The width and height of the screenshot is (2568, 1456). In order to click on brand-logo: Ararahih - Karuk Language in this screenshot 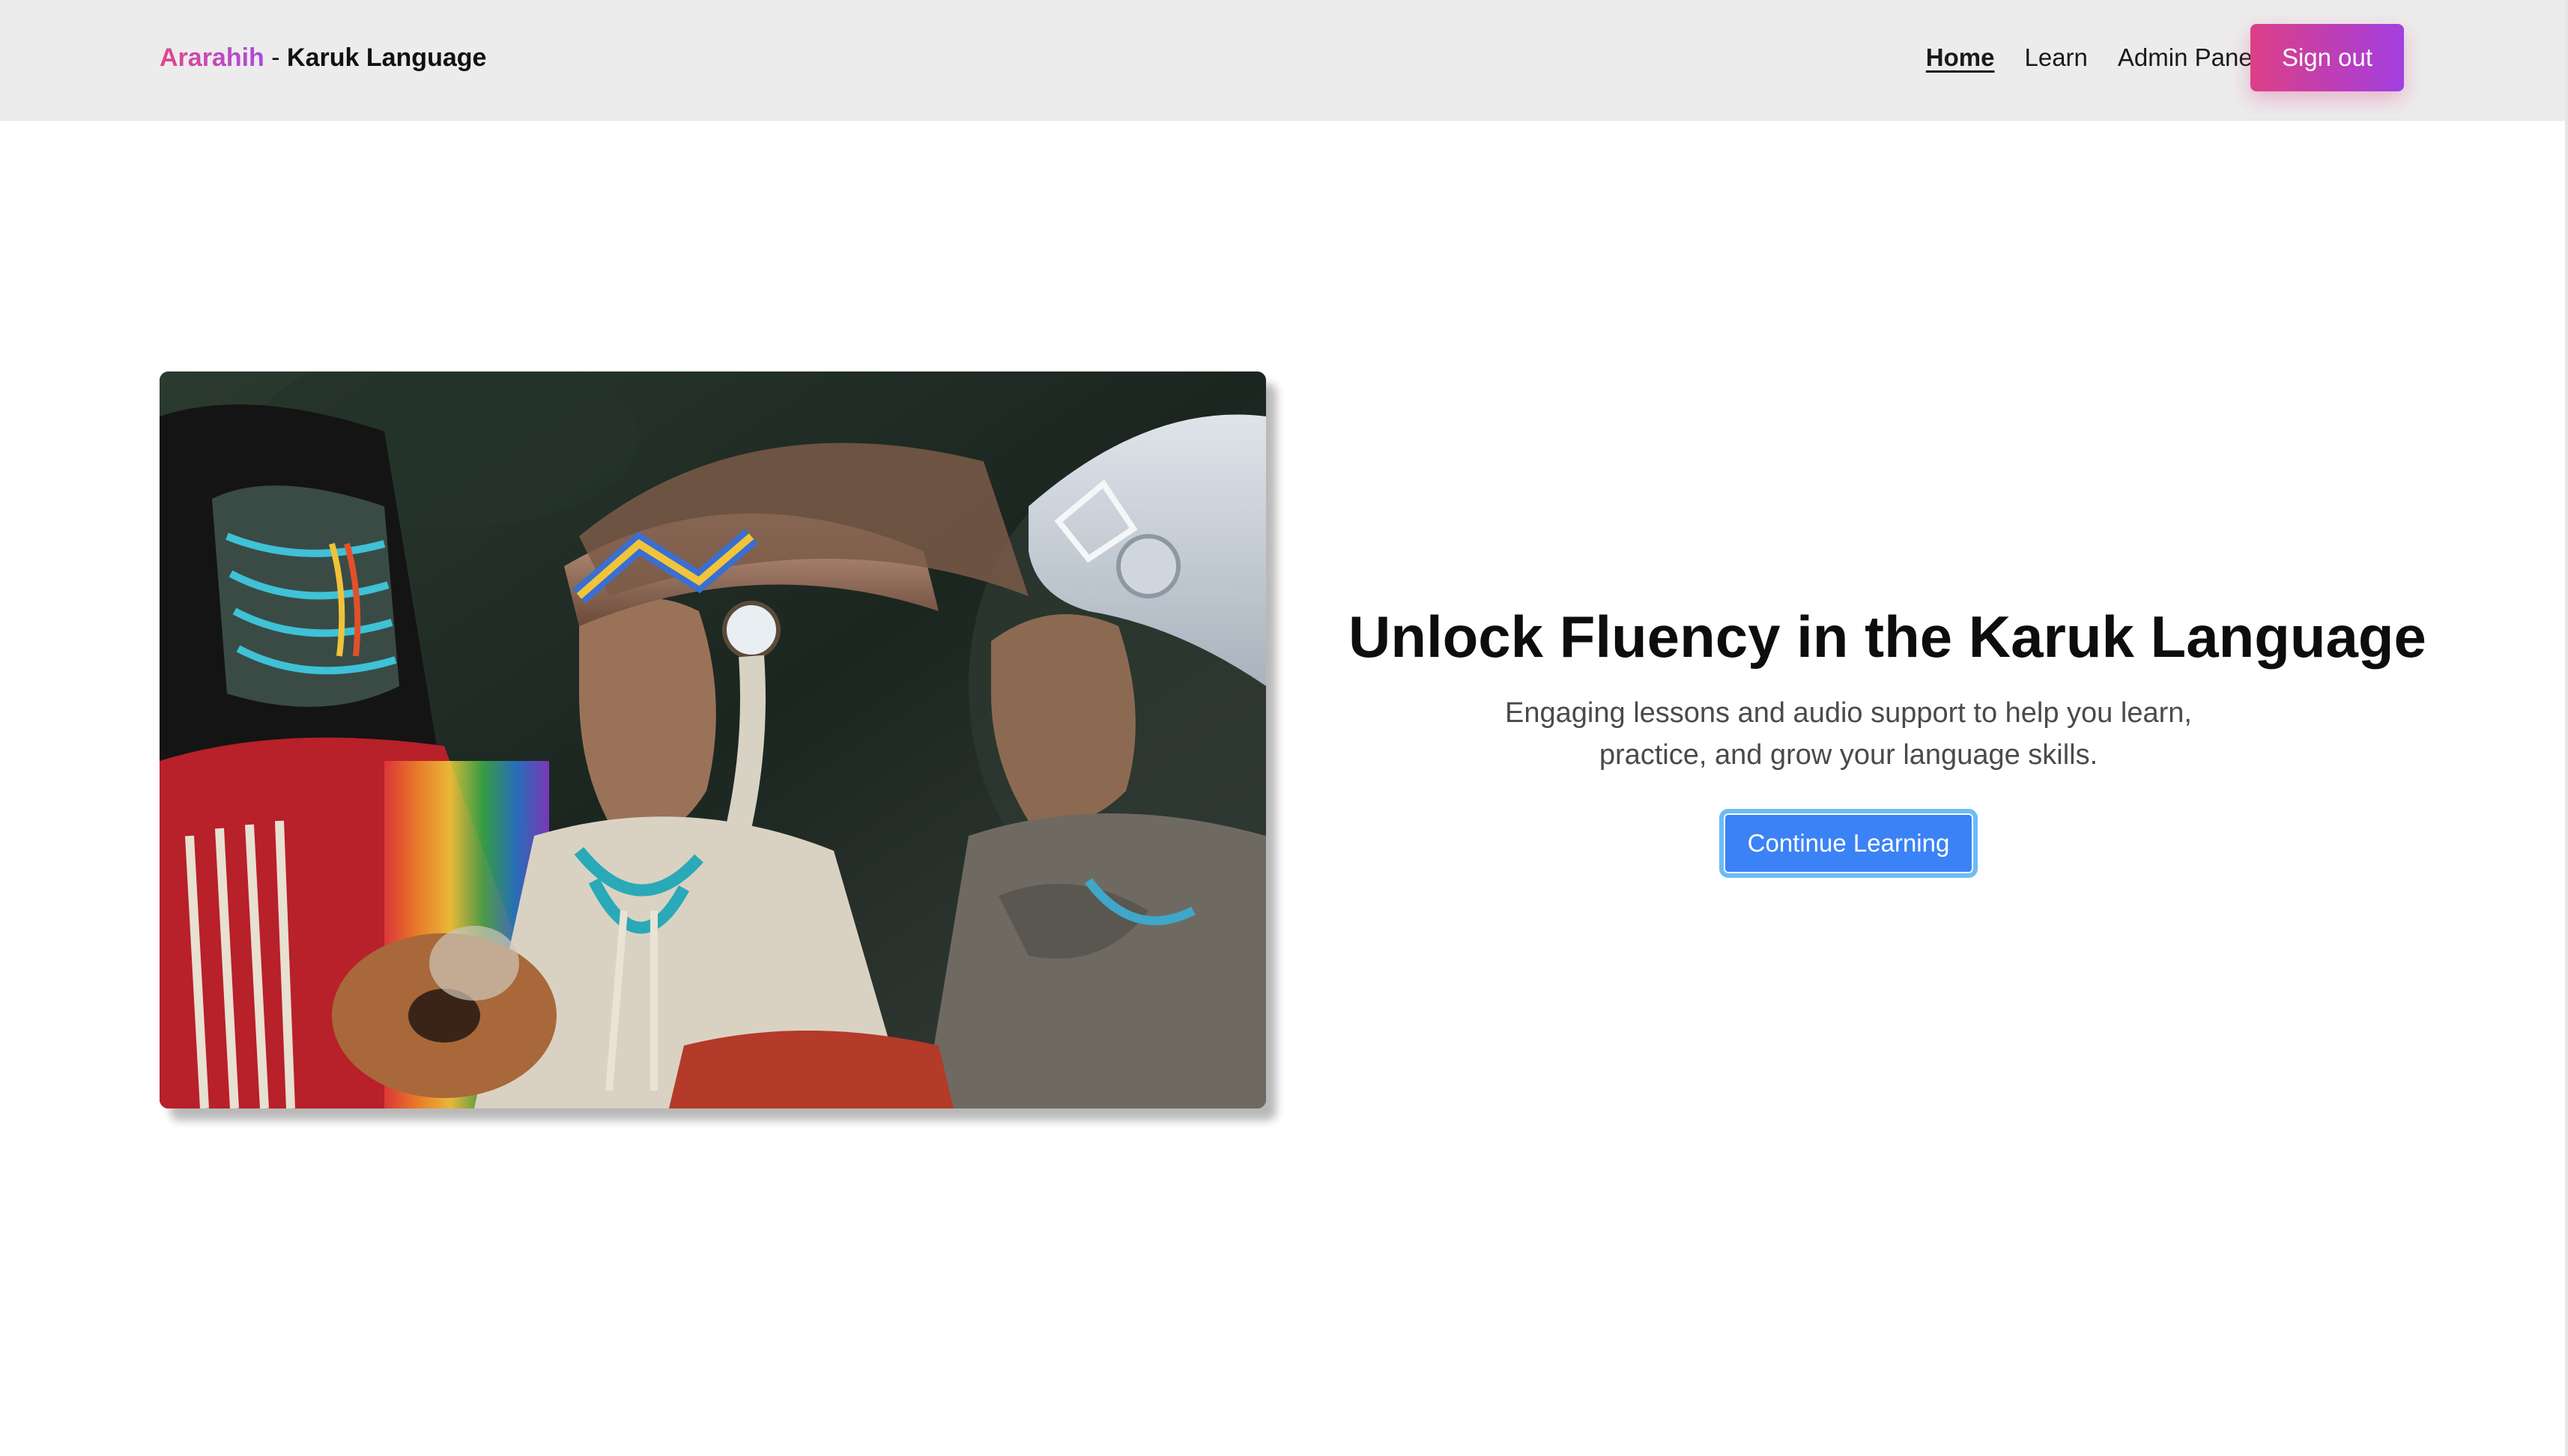, I will do `click(323, 57)`.